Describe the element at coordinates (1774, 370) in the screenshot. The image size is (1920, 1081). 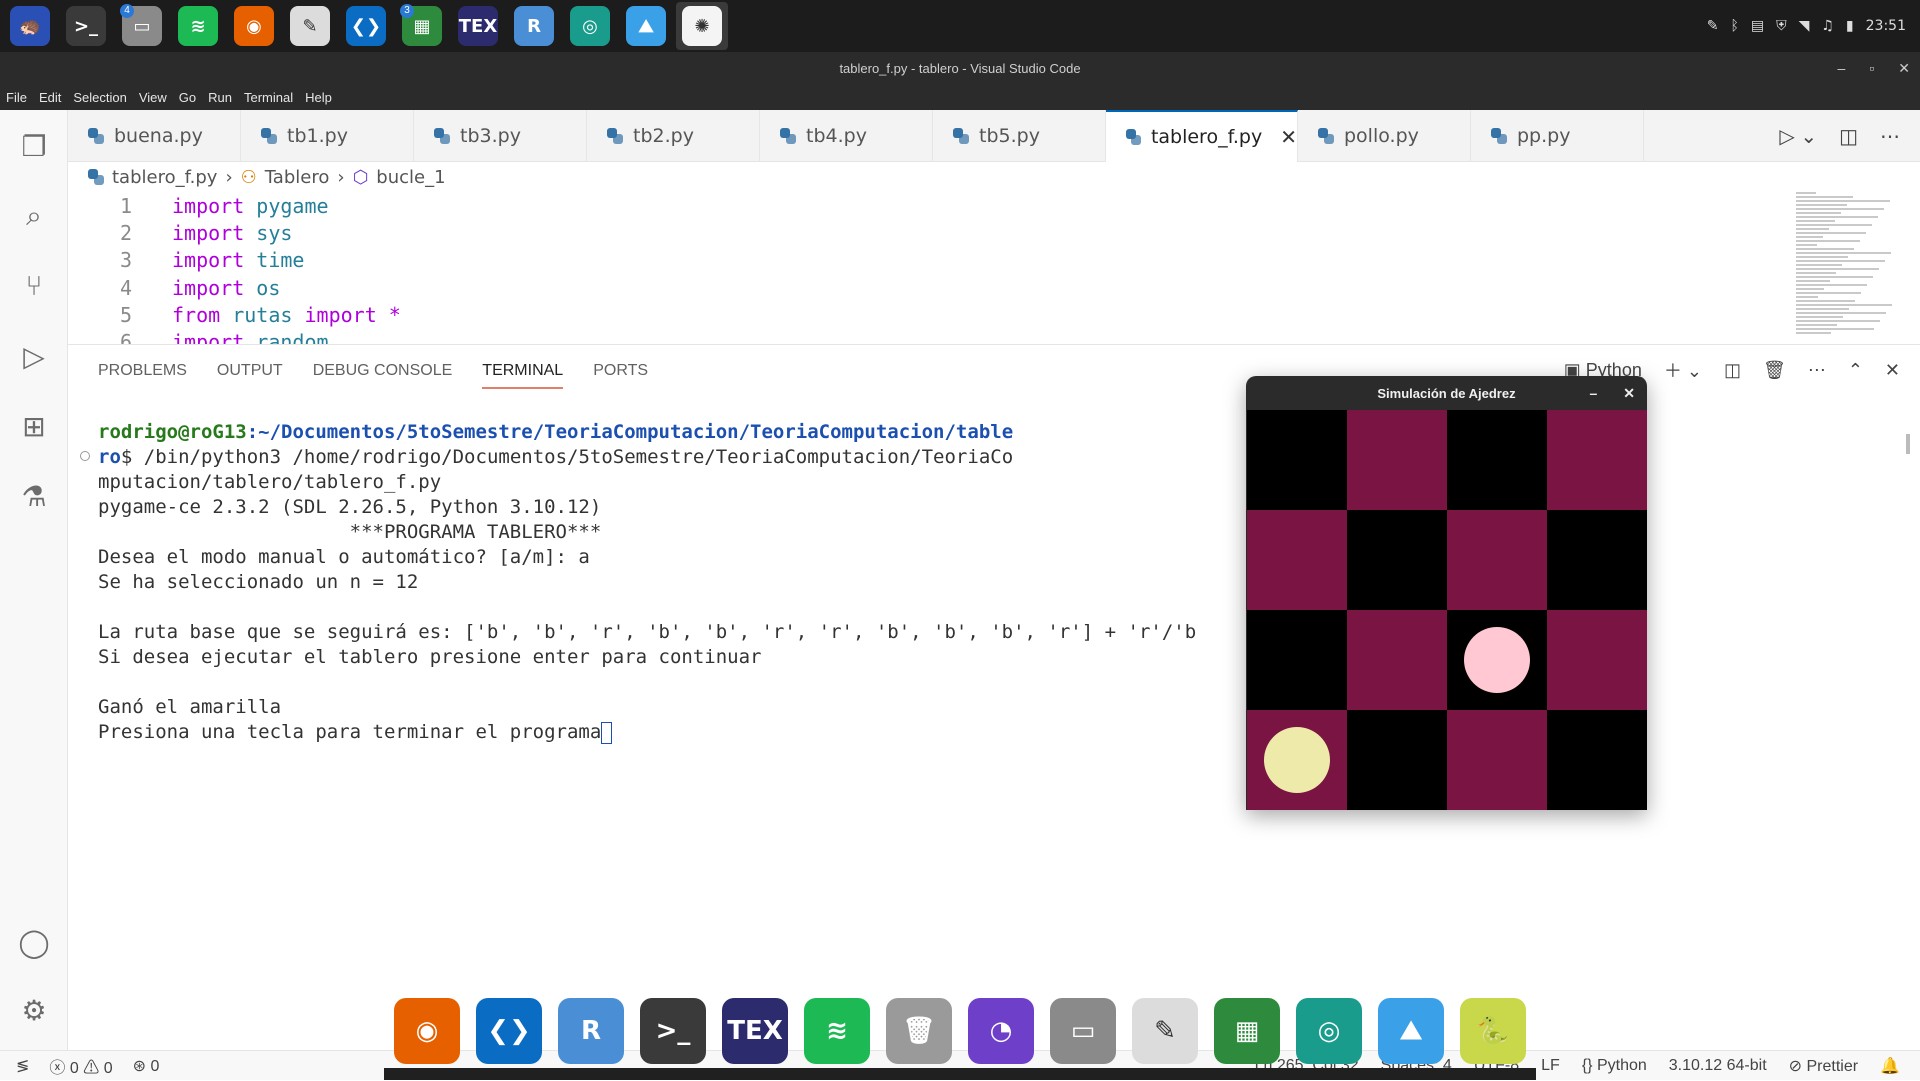
I see `trash-icon: 🗑` at that location.